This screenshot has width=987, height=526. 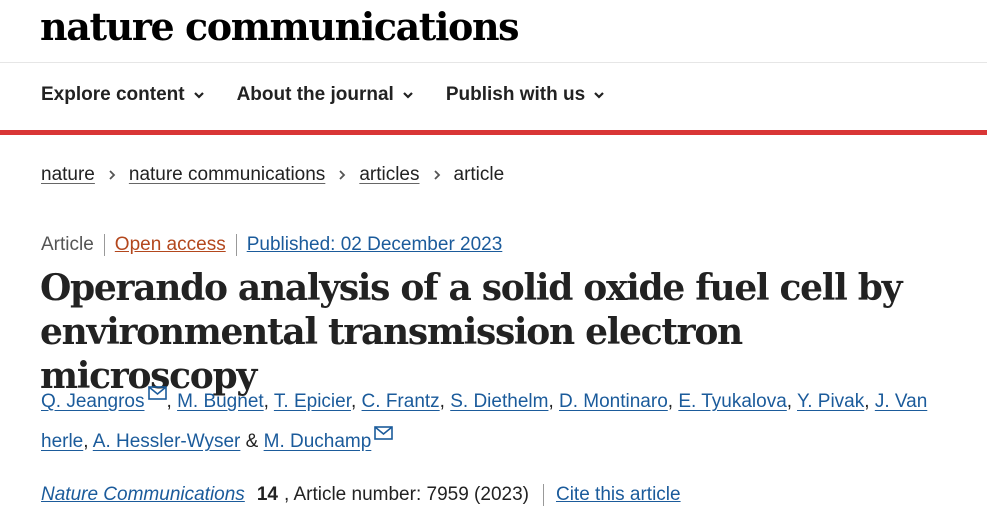 I want to click on author-link: A. Hessler-Wyser, so click(x=167, y=441).